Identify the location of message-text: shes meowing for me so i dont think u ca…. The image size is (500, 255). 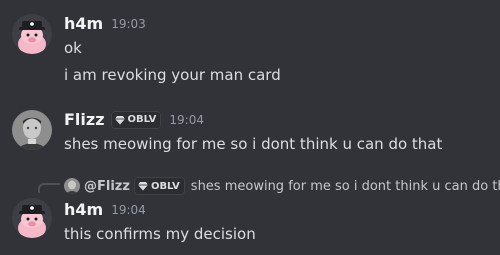
(253, 144).